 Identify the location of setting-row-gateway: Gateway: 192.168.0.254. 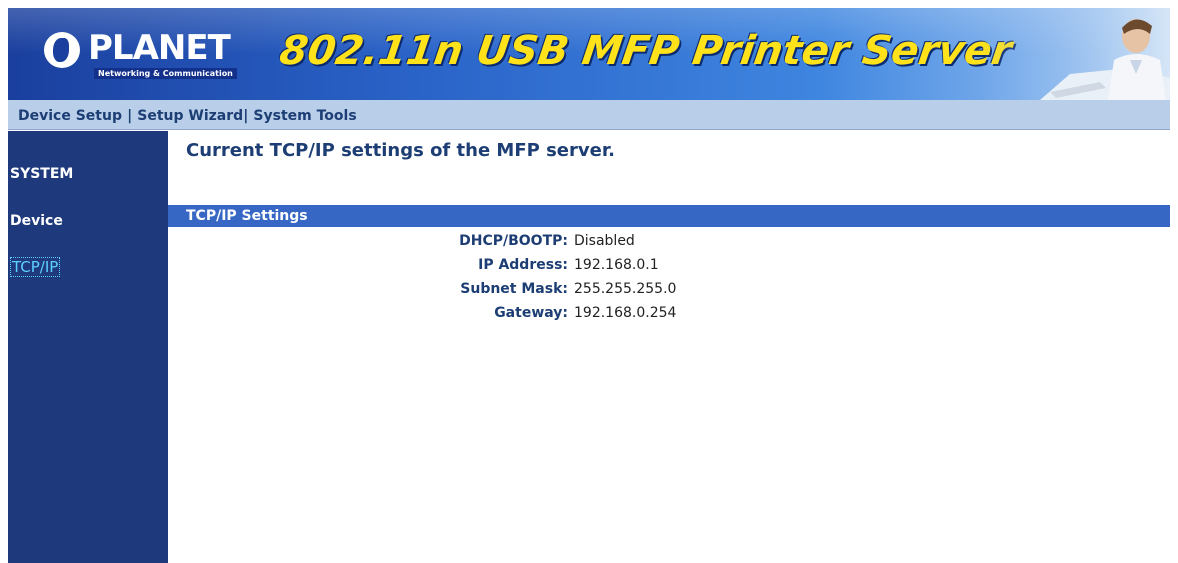
(669, 313).